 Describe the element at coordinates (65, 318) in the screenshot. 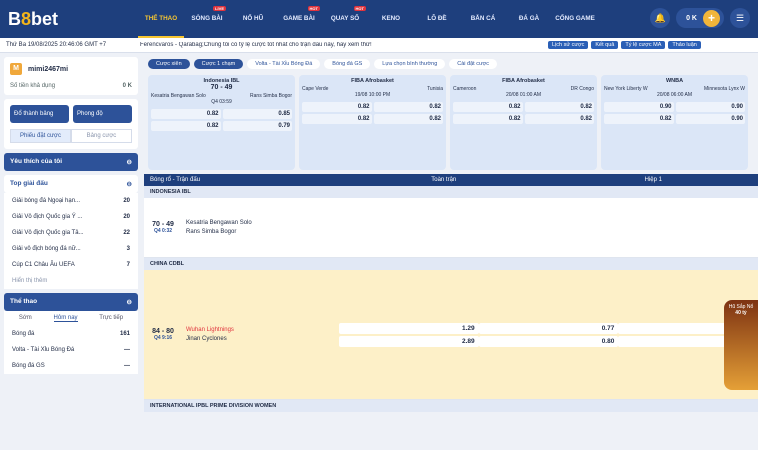

I see `tab-today: Hôm nay` at that location.